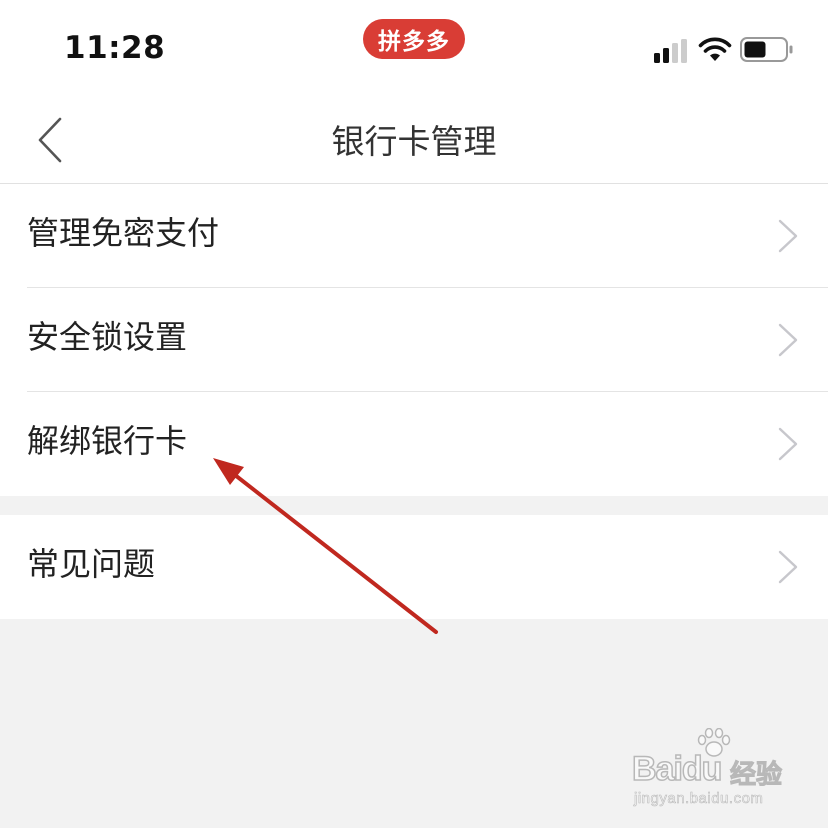 This screenshot has width=828, height=828. I want to click on back-button, so click(50, 140).